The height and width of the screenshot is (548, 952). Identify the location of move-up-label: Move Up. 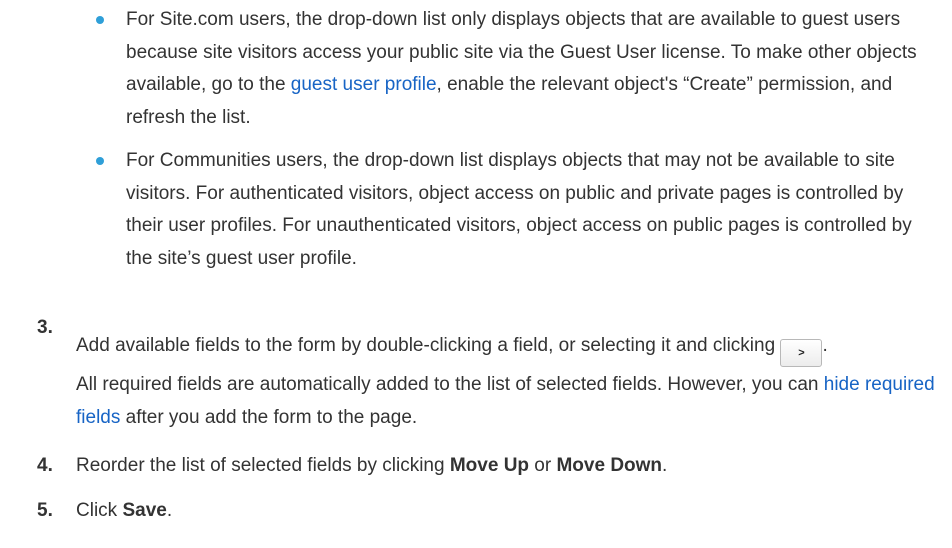
(489, 465).